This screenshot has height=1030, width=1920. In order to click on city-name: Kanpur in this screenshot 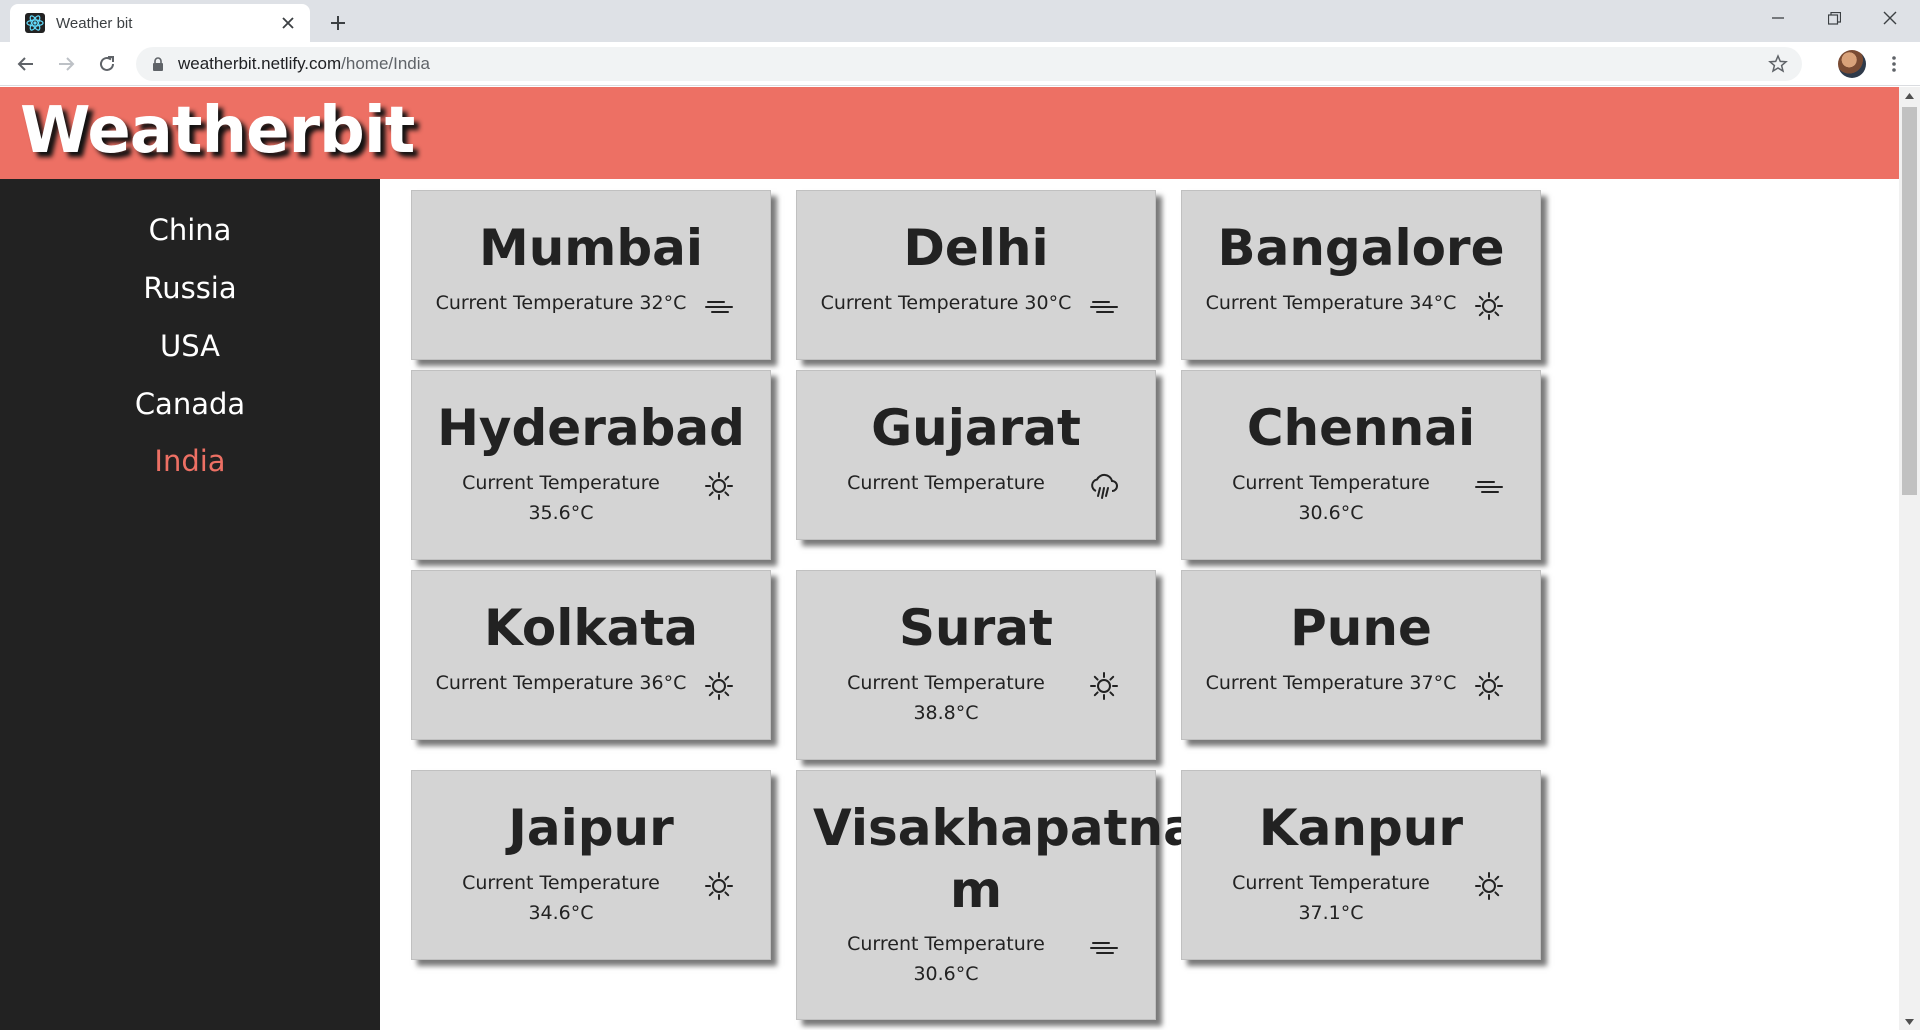, I will do `click(1361, 828)`.